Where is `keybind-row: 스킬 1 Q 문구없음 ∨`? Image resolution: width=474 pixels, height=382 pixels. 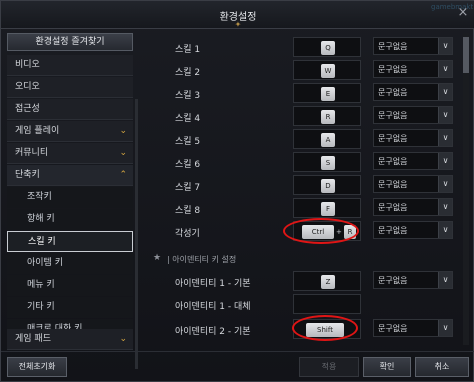
keybind-row: 스킬 1 Q 문구없음 ∨ is located at coordinates (303, 48).